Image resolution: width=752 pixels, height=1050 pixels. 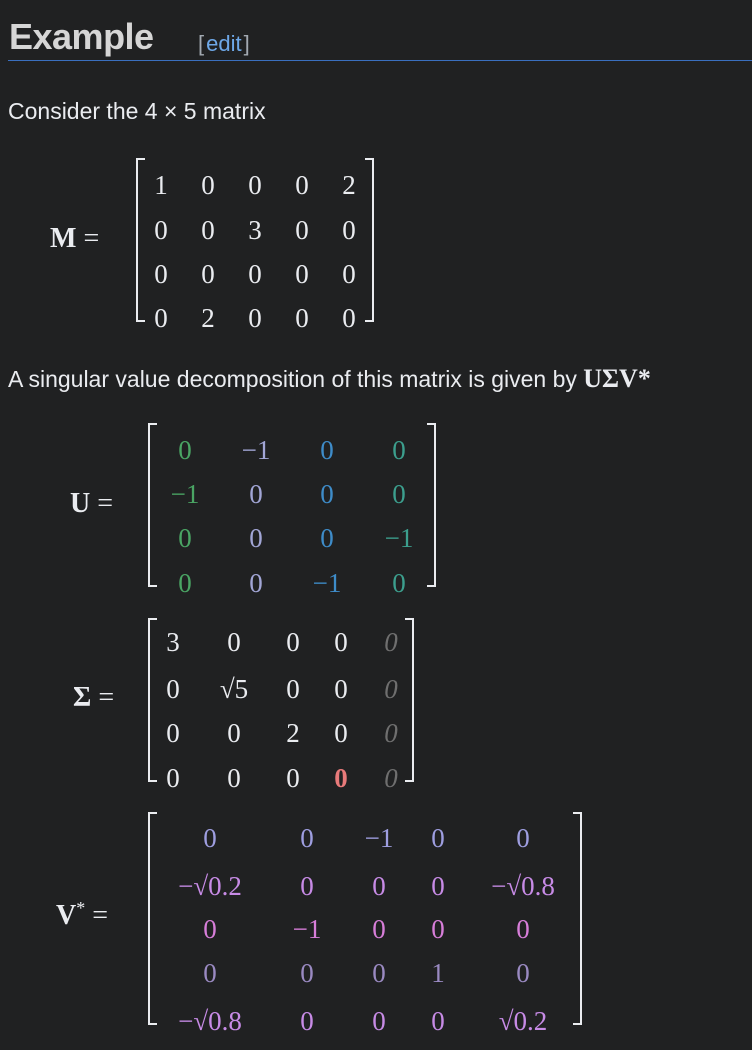 I want to click on matrix-v-label: V* =, so click(x=82, y=914).